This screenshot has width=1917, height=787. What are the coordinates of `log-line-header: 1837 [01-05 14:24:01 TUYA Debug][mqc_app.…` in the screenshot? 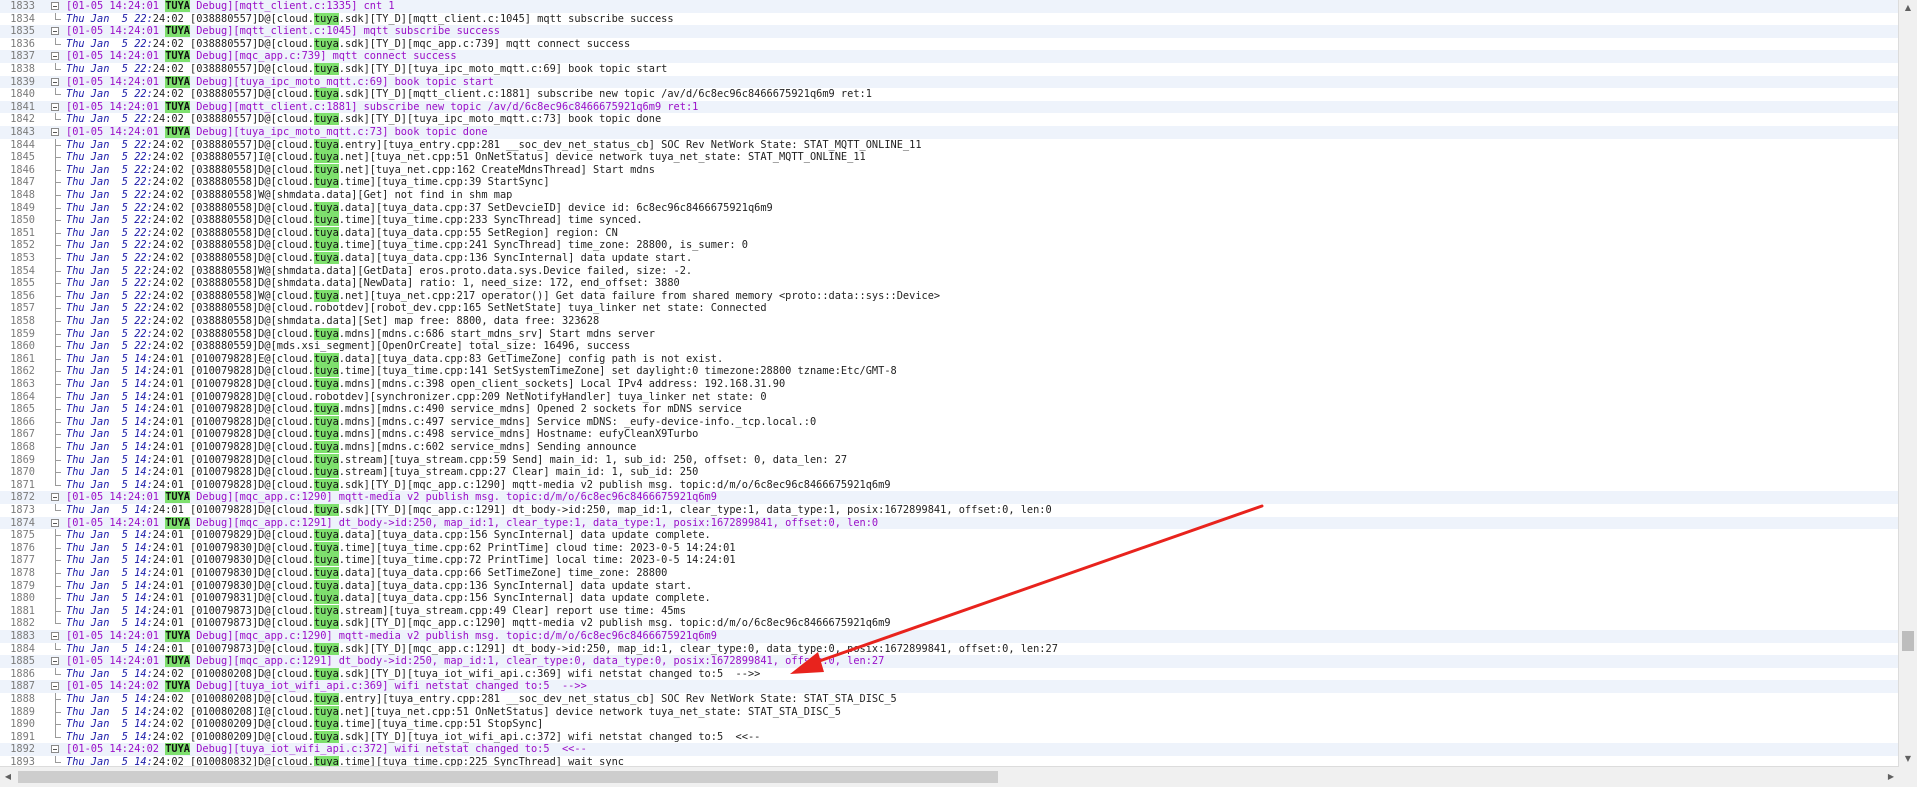 It's located at (949, 56).